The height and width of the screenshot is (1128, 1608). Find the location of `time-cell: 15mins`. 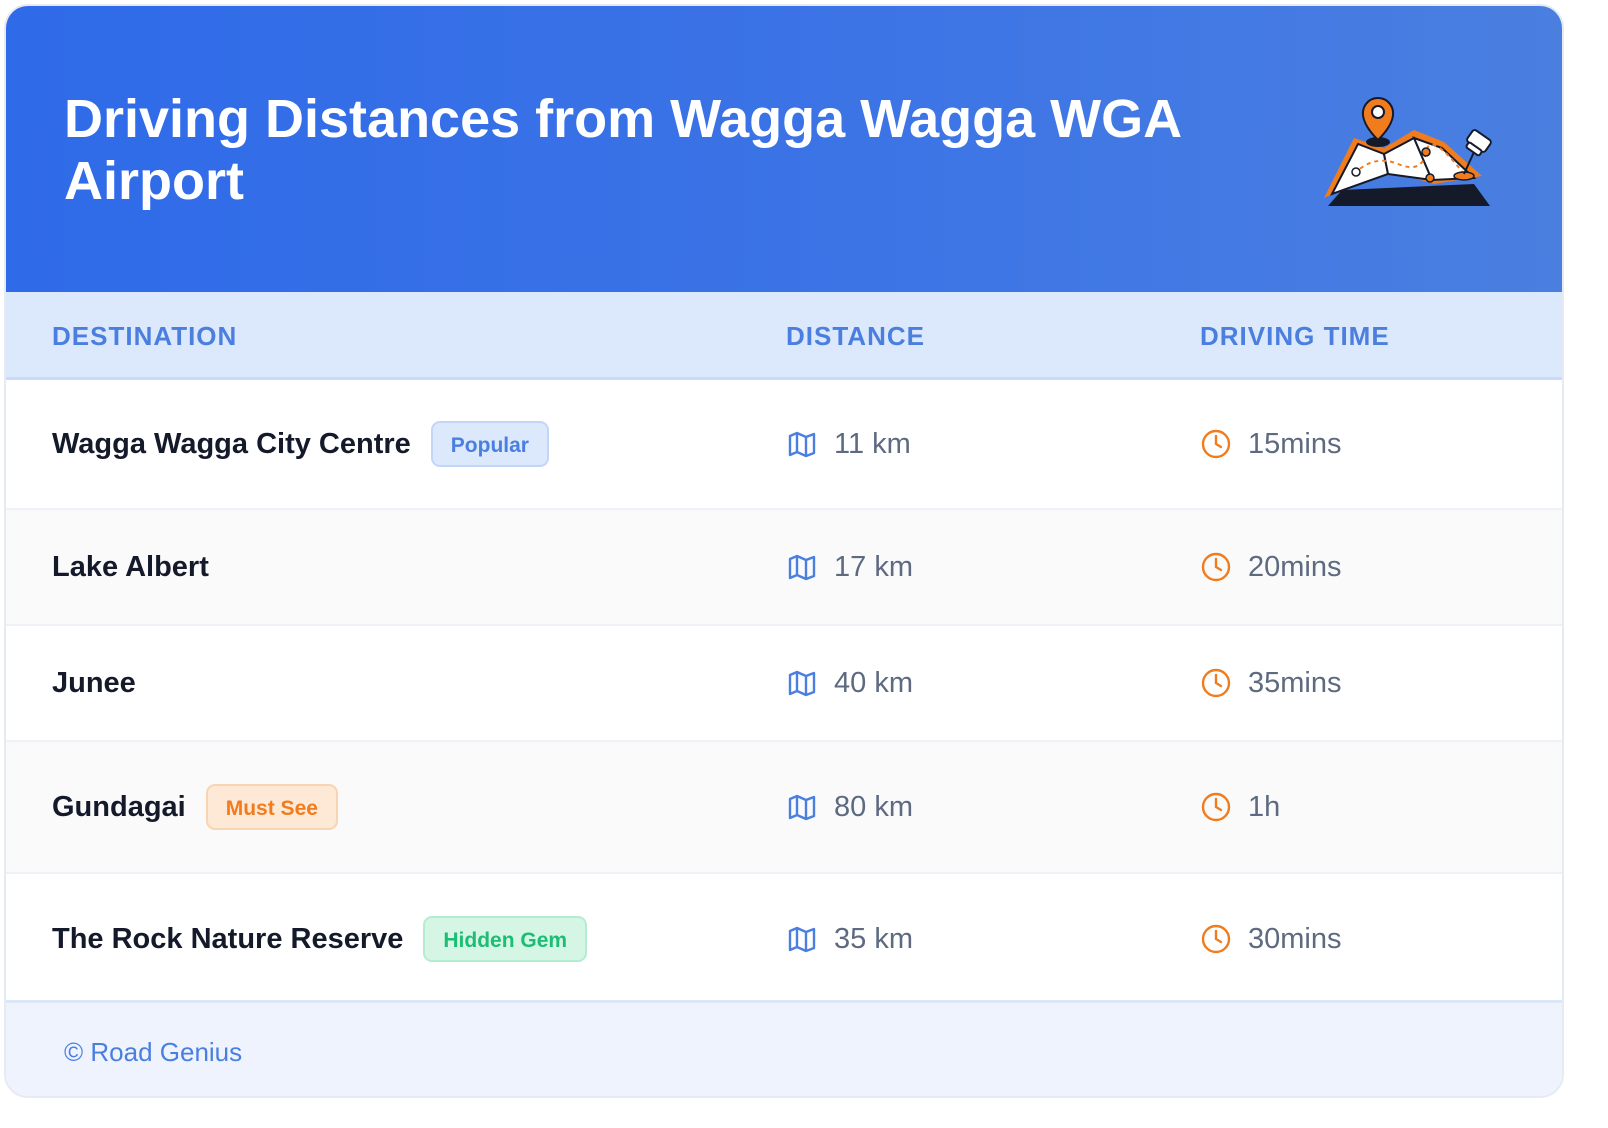

time-cell: 15mins is located at coordinates (1271, 444).